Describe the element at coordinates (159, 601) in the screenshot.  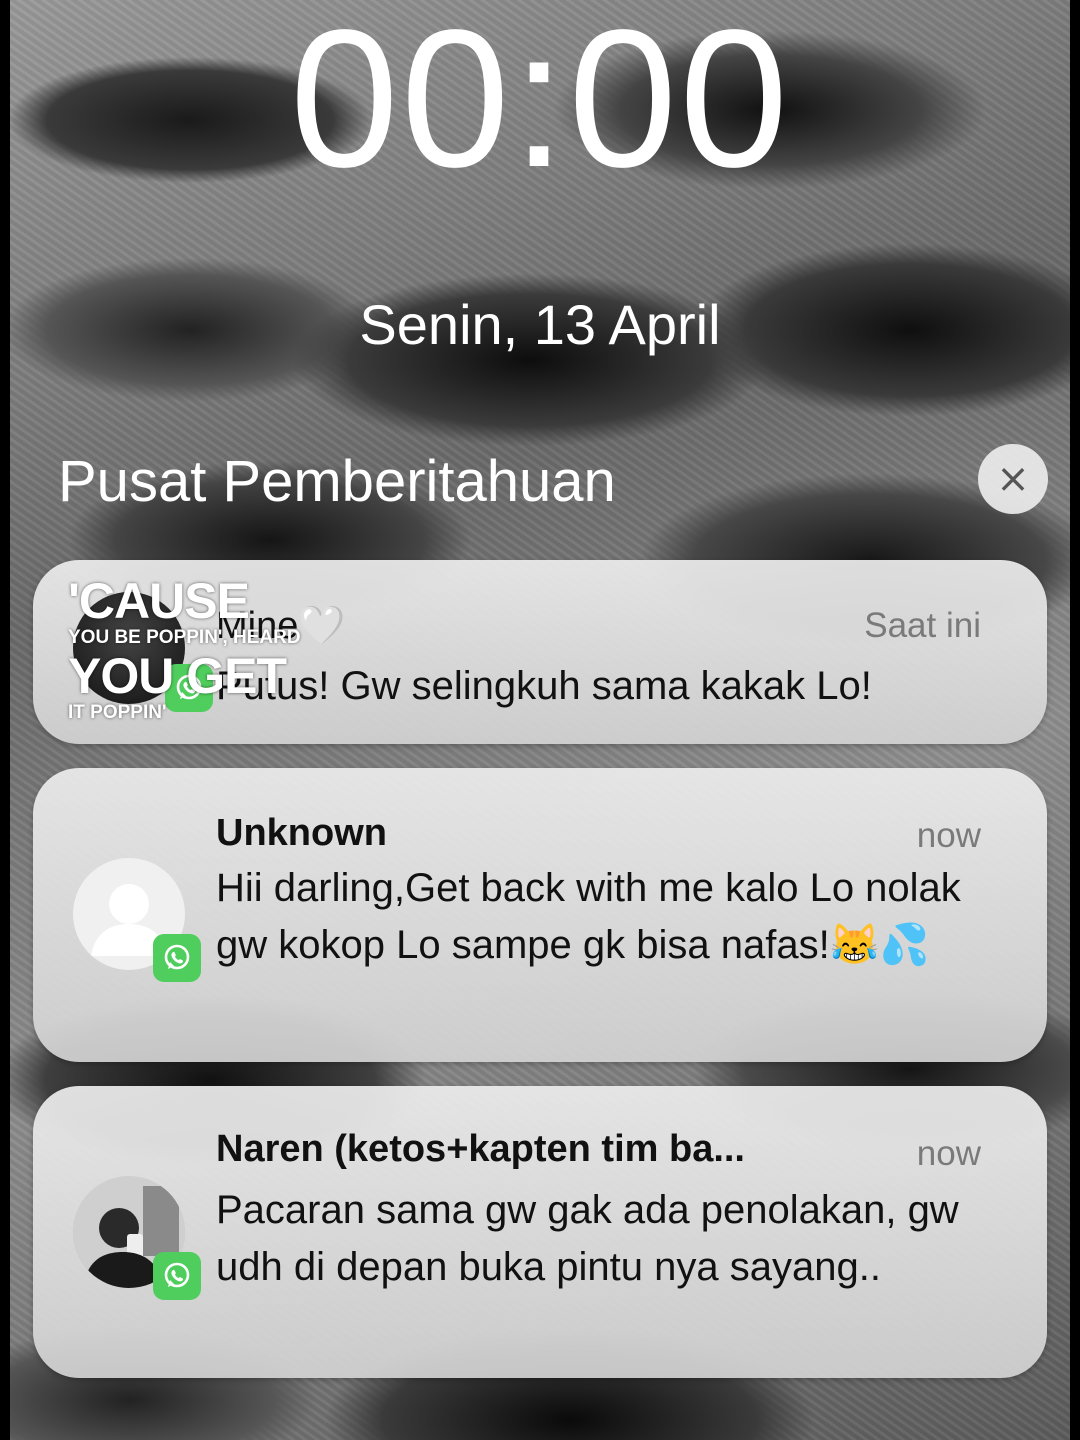
I see `sticker-line: 'CAUSE` at that location.